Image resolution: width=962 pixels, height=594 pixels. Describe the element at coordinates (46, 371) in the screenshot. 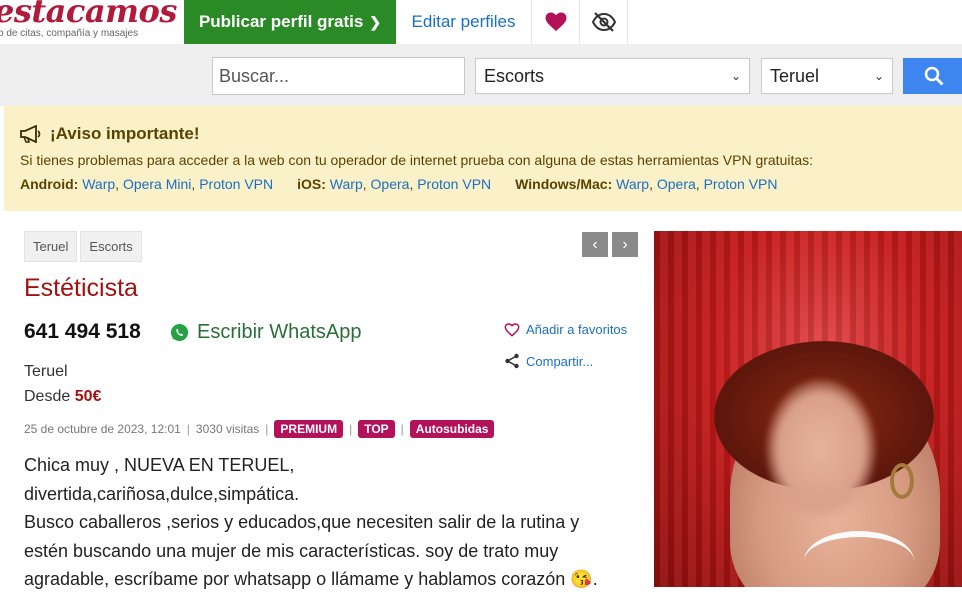

I see `ad-city: Teruel` at that location.